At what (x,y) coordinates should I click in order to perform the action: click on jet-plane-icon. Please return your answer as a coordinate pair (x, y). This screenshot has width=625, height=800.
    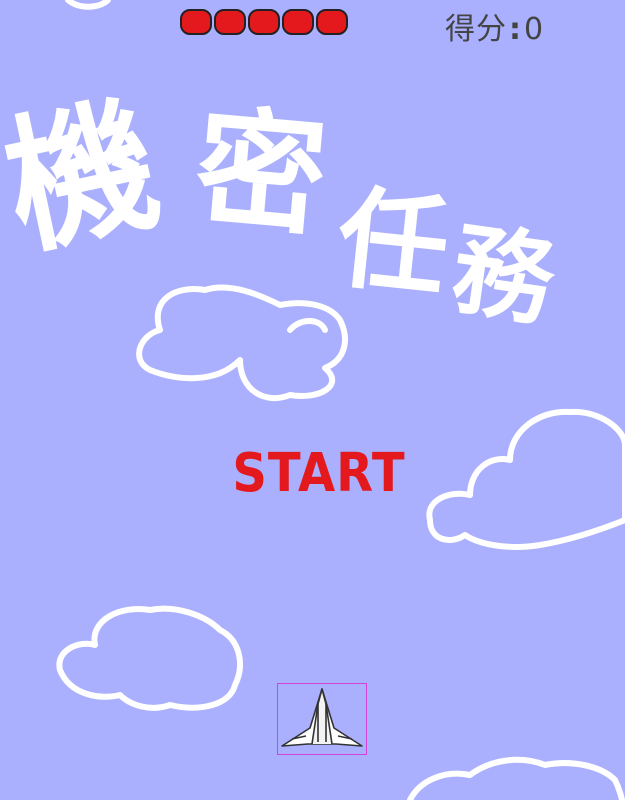
    Looking at the image, I should click on (322, 717).